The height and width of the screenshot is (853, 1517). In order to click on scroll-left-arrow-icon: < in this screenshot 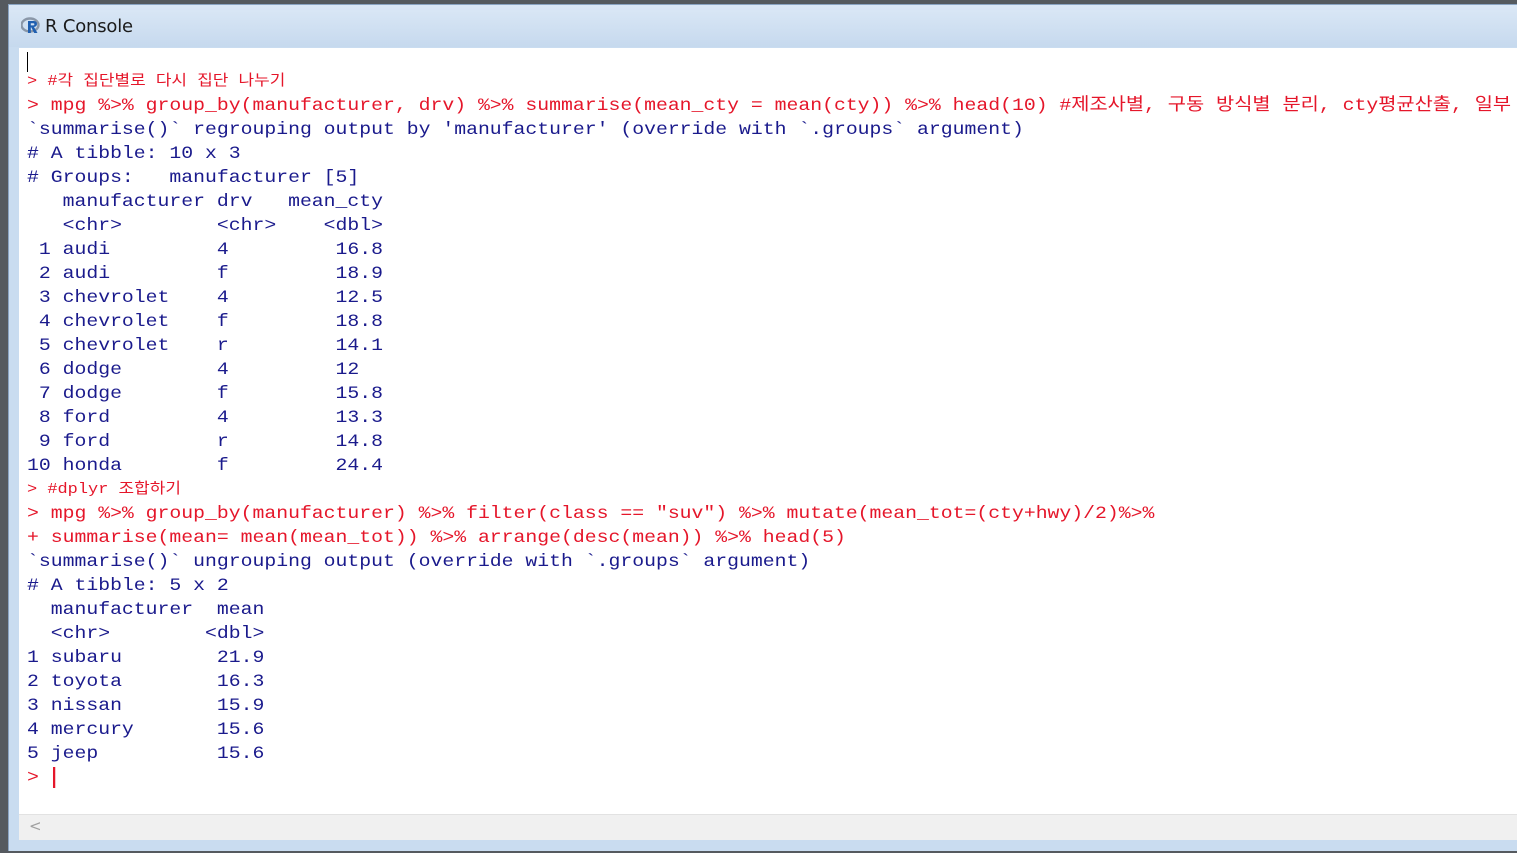, I will do `click(35, 826)`.